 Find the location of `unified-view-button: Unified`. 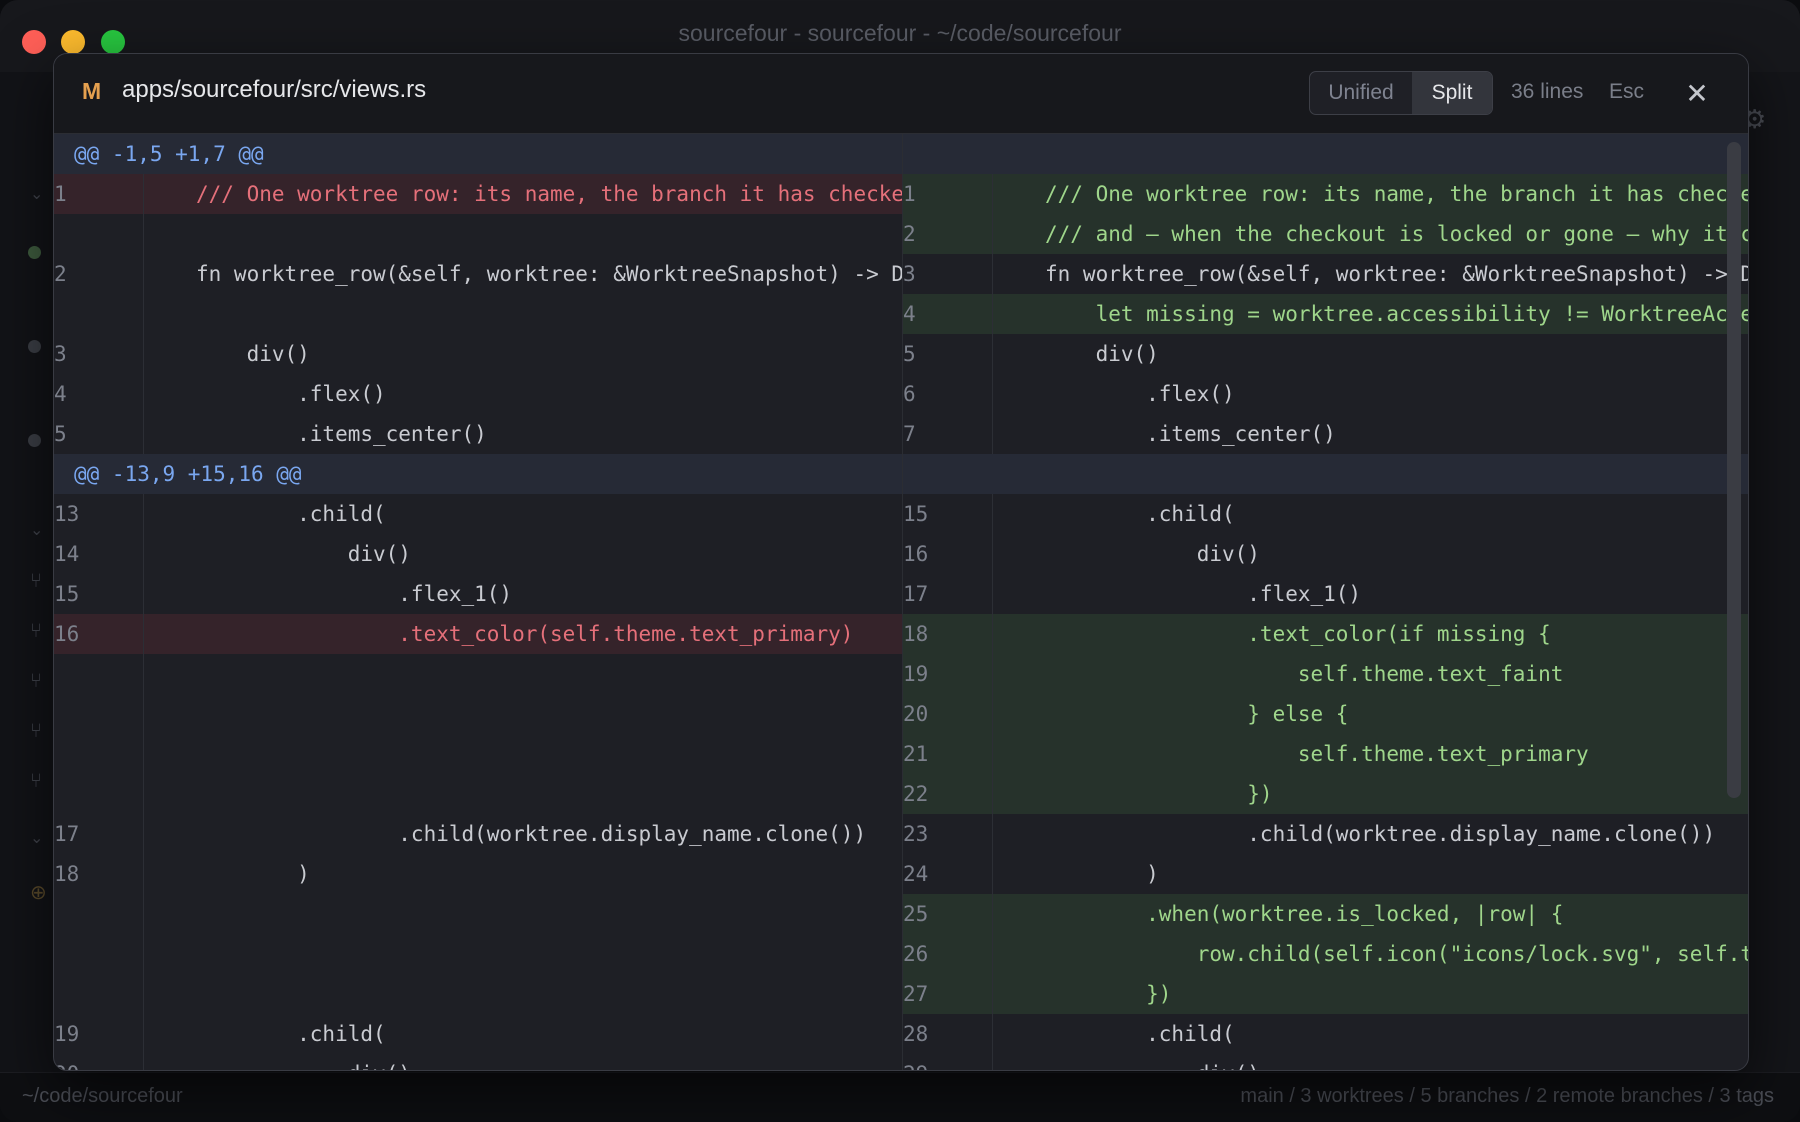

unified-view-button: Unified is located at coordinates (1361, 93).